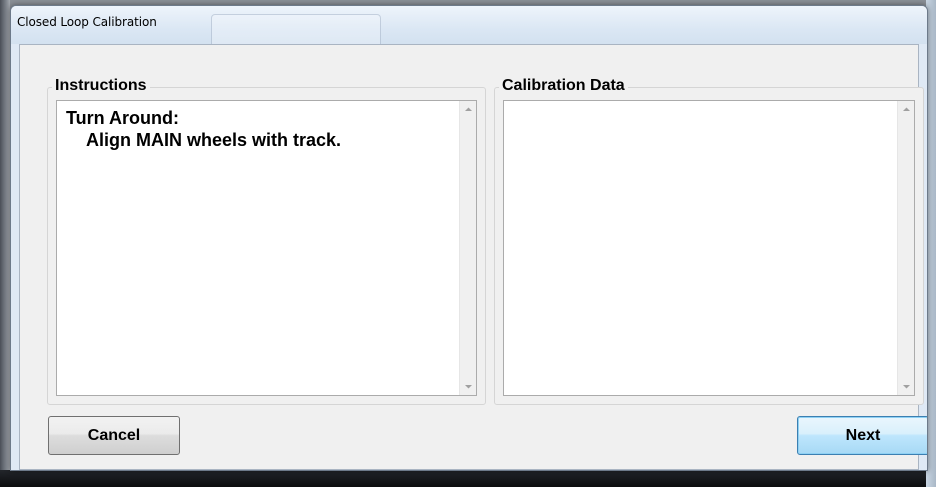  I want to click on cancel-button: Cancel, so click(114, 435).